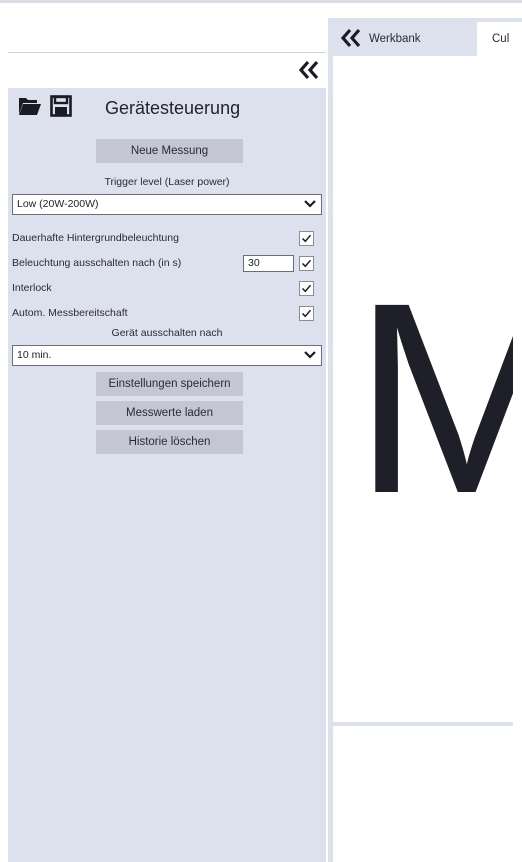  Describe the element at coordinates (169, 413) in the screenshot. I see `load-values-button: Messwerte laden` at that location.